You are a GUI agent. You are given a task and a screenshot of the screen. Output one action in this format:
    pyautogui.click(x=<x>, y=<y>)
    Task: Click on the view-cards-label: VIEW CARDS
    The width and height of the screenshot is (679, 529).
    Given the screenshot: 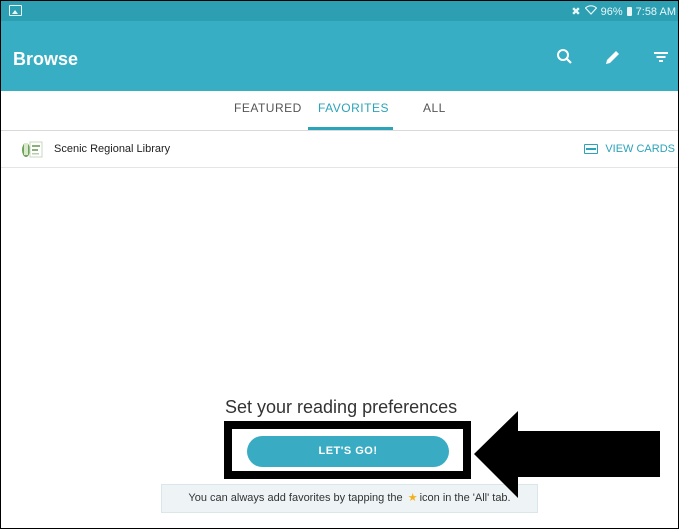 What is the action you would take?
    pyautogui.click(x=640, y=149)
    